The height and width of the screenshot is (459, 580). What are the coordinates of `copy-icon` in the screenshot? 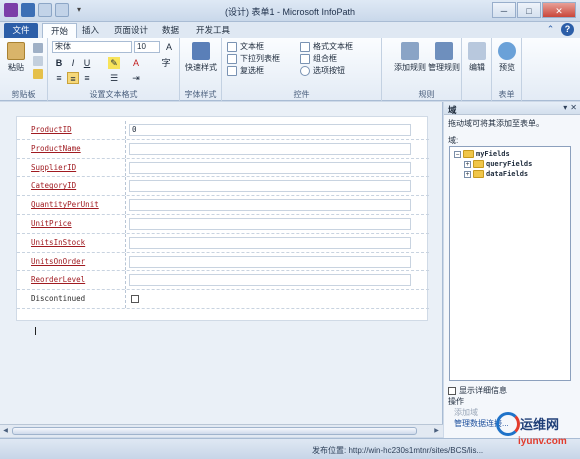 It's located at (38, 61).